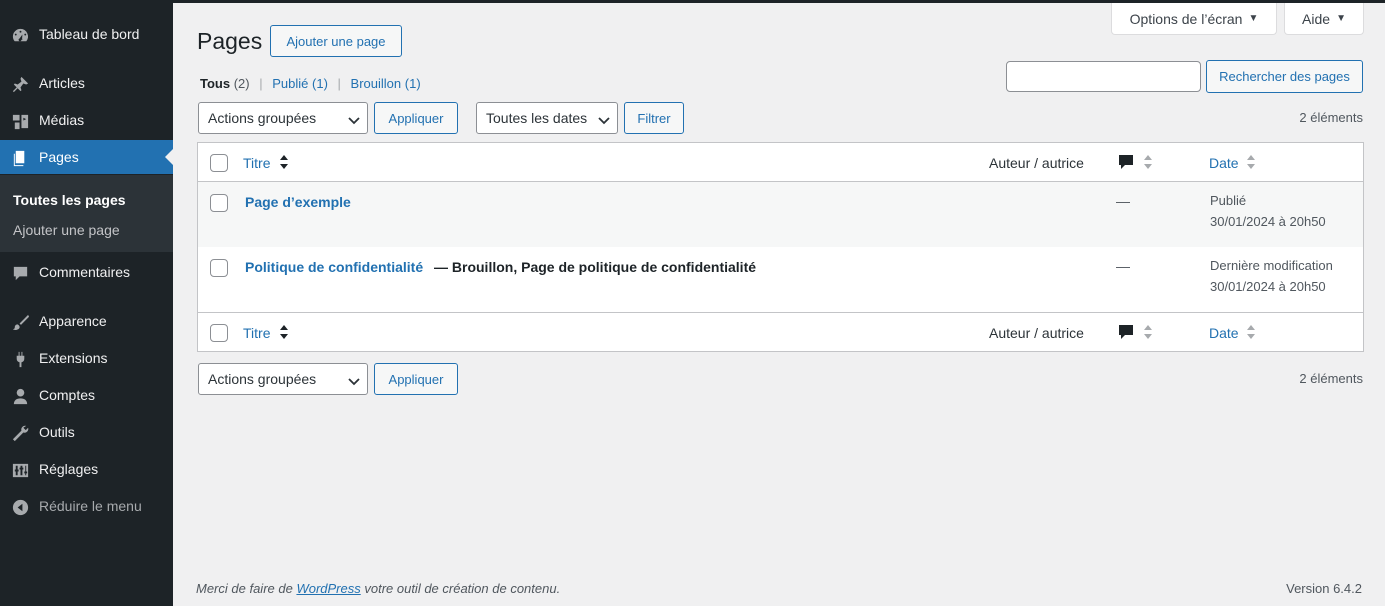  Describe the element at coordinates (460, 588) in the screenshot. I see `footer-text: votre outil de création de contenu.` at that location.